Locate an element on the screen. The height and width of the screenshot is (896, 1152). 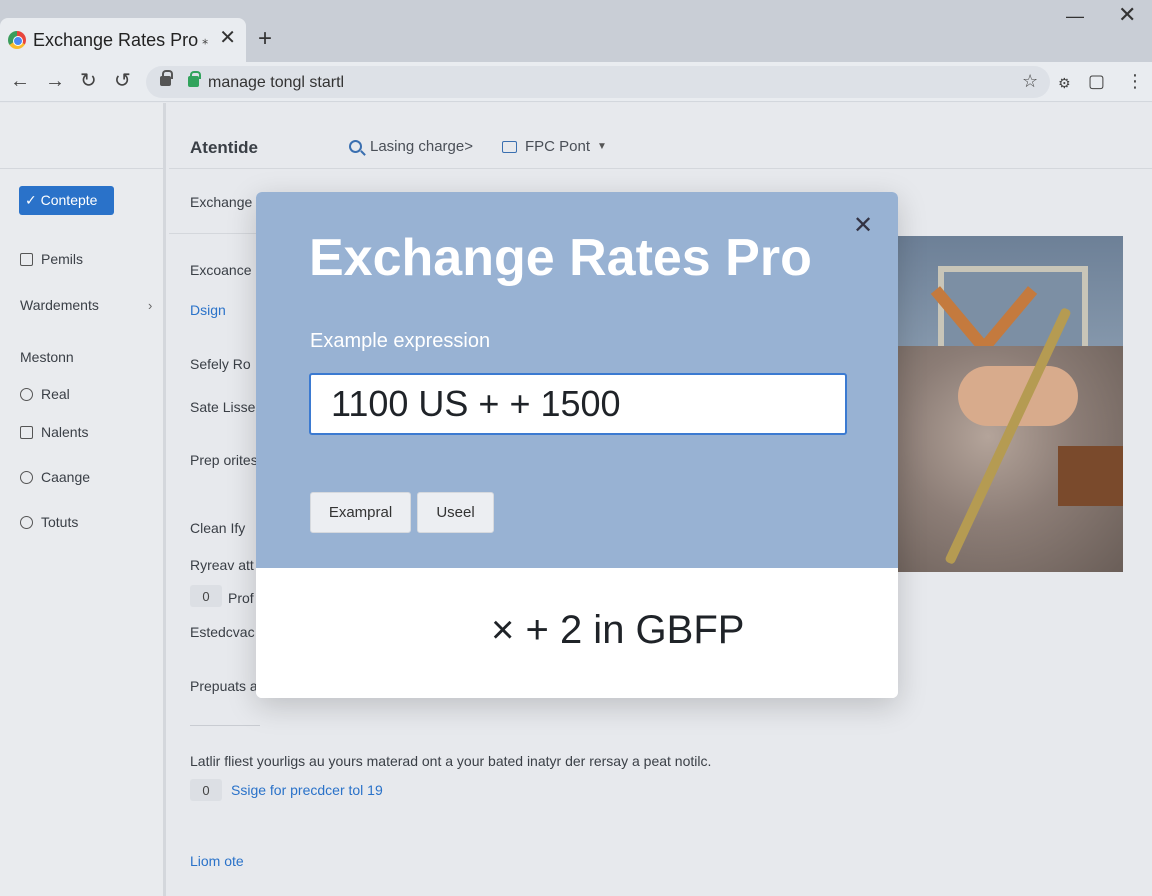
menu-icon: ⋮ is located at coordinates (1135, 81).